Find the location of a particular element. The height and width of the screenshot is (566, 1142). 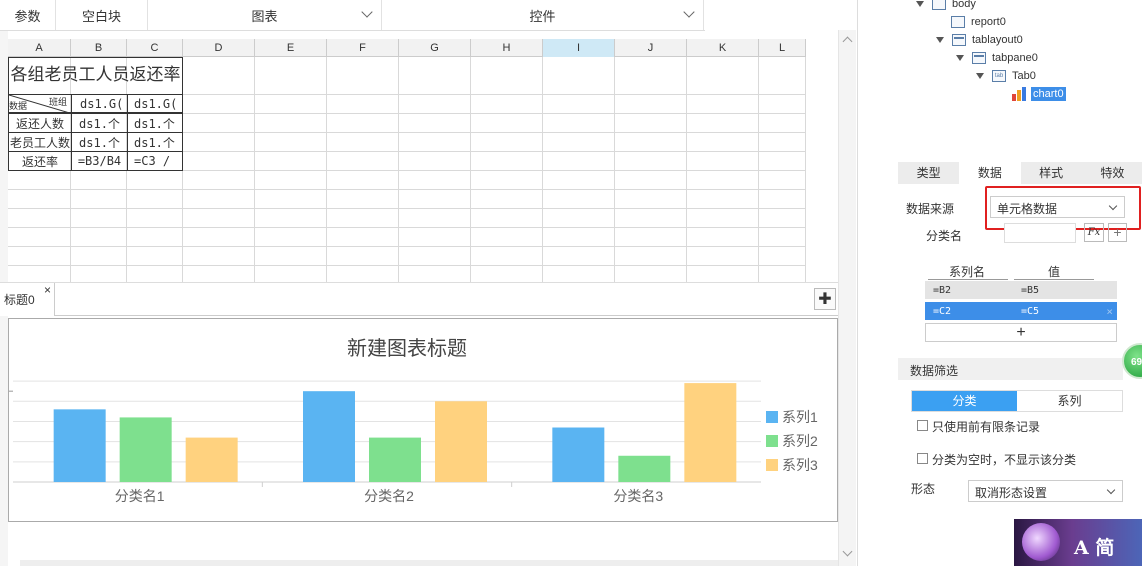

add-tab-button: ✚ is located at coordinates (825, 299).